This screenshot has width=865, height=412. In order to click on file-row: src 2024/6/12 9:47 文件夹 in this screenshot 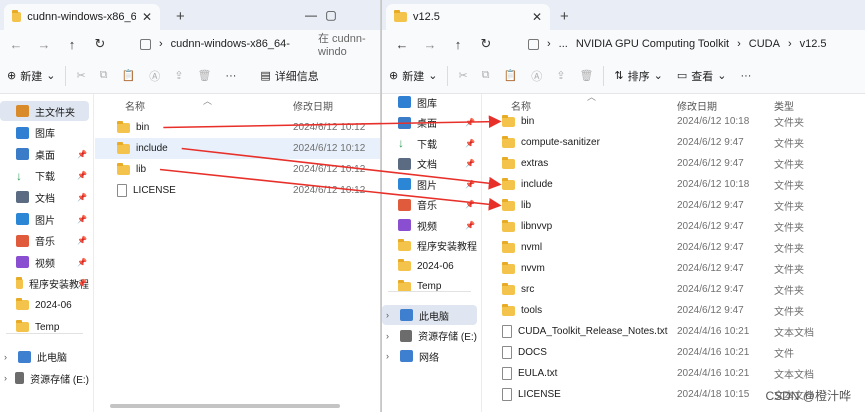, I will do `click(676, 289)`.